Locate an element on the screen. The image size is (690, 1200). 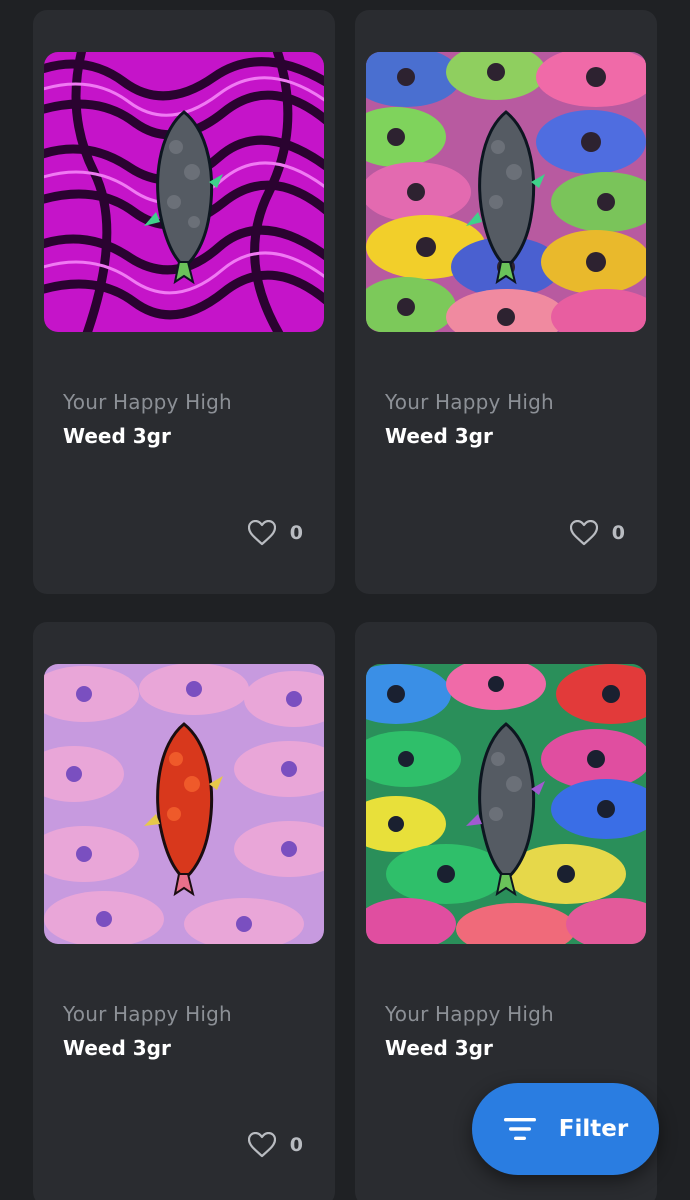
filter-button: Filter is located at coordinates (565, 1129).